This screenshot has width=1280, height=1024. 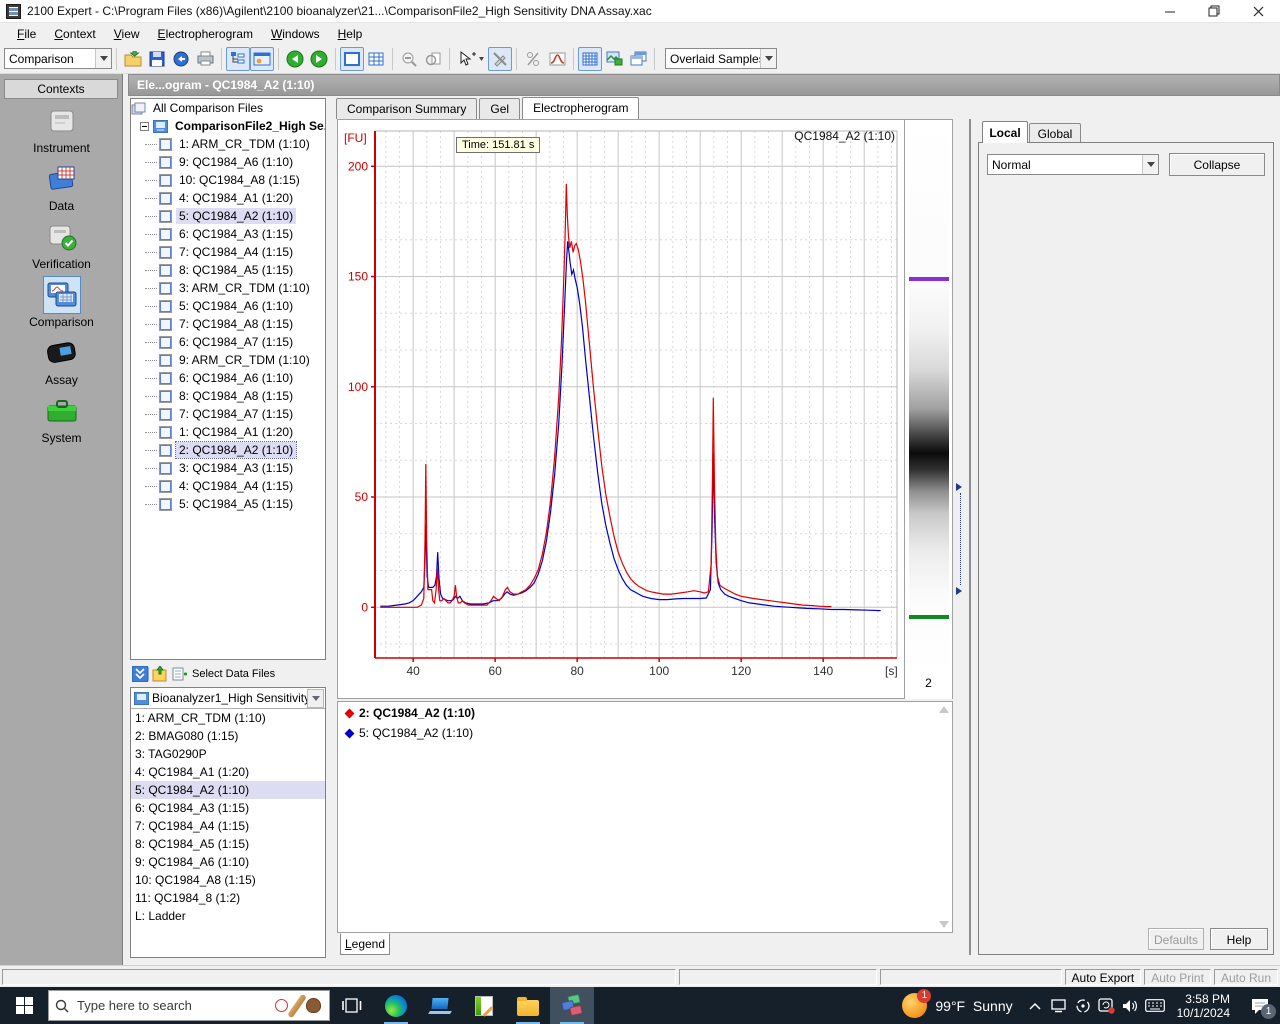 What do you see at coordinates (1055, 133) in the screenshot?
I see `tab-global: Global` at bounding box center [1055, 133].